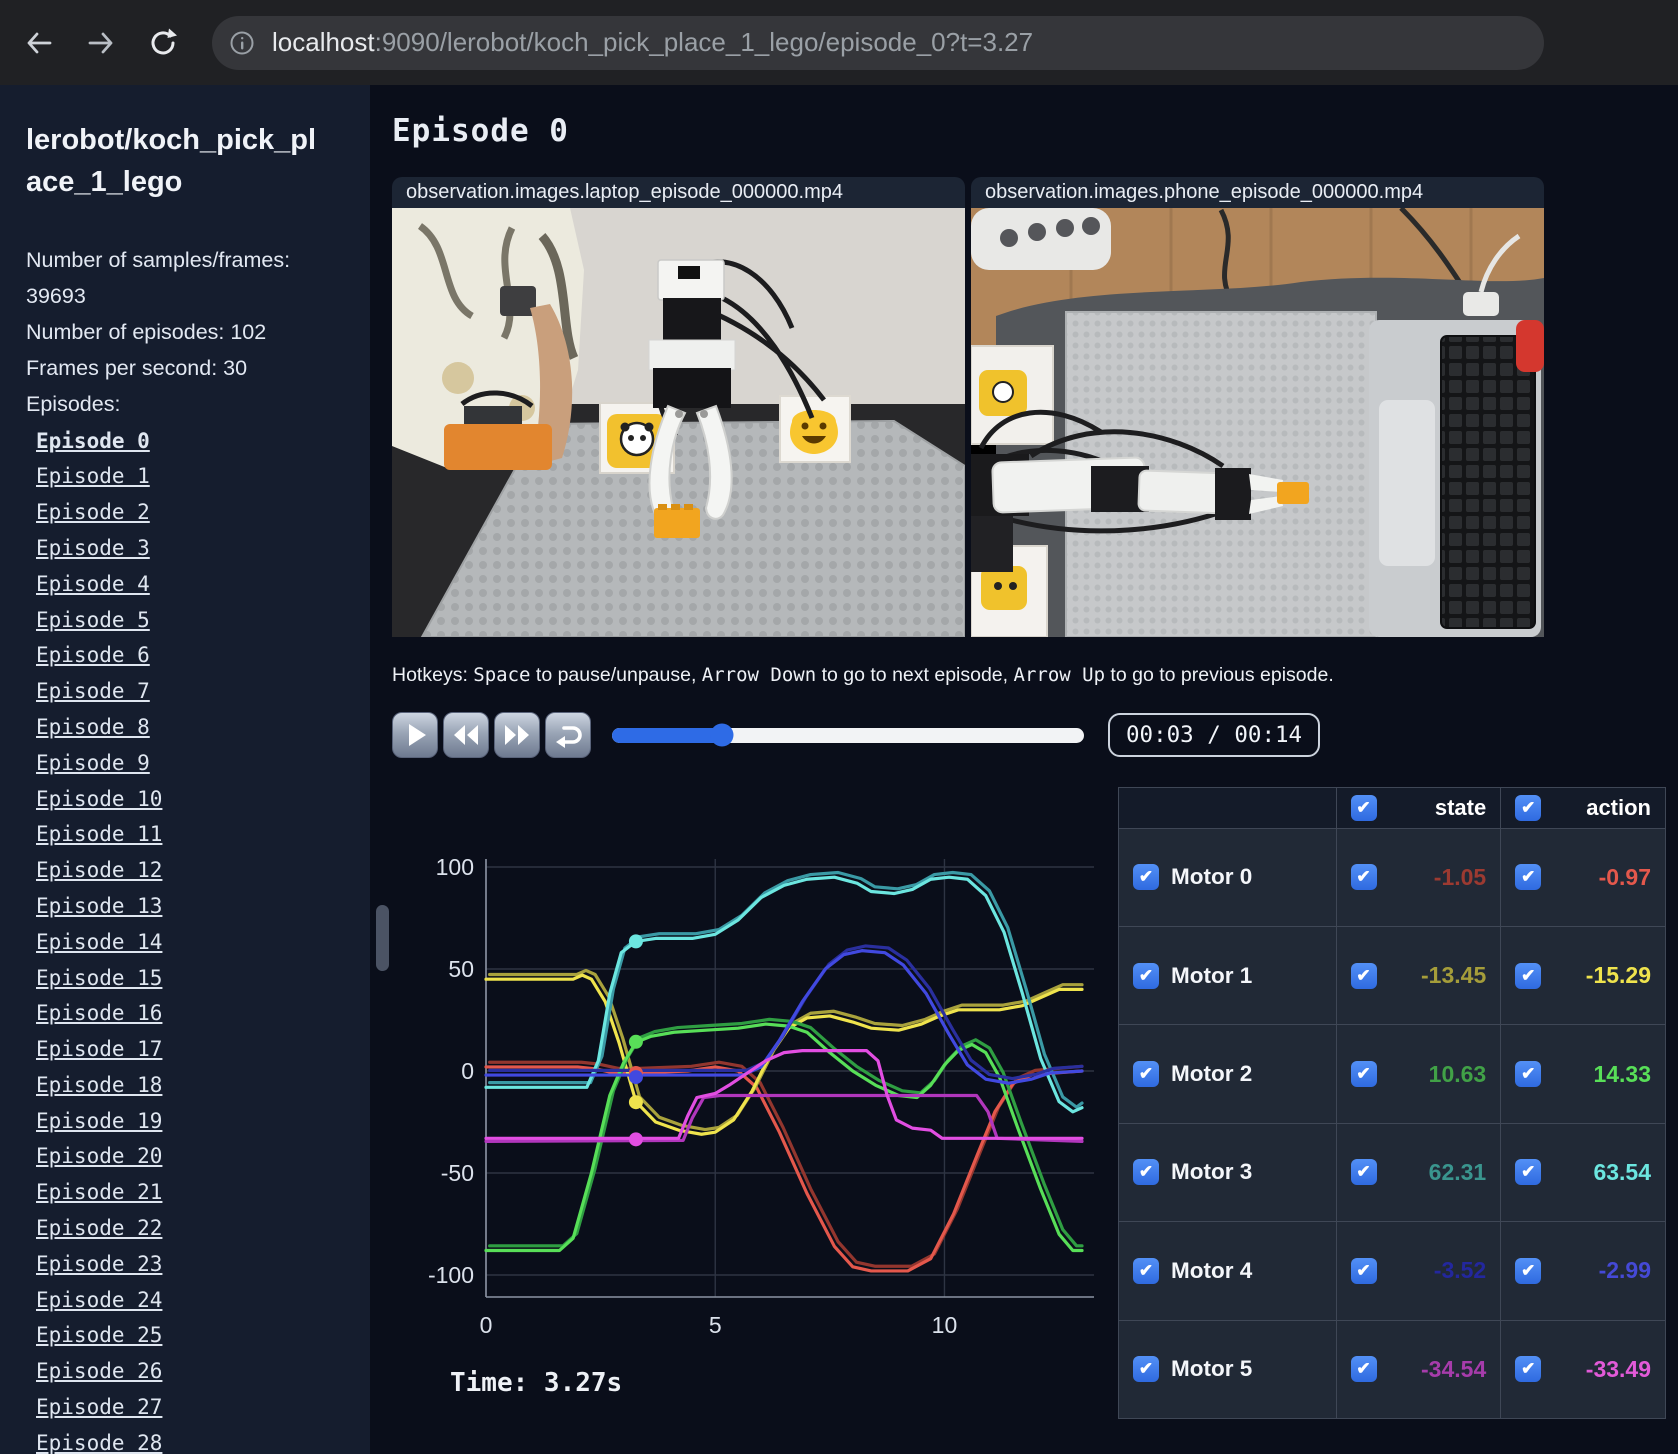 The image size is (1678, 1454). Describe the element at coordinates (186, 1158) in the screenshot. I see `episode-list-item: Episode 20` at that location.